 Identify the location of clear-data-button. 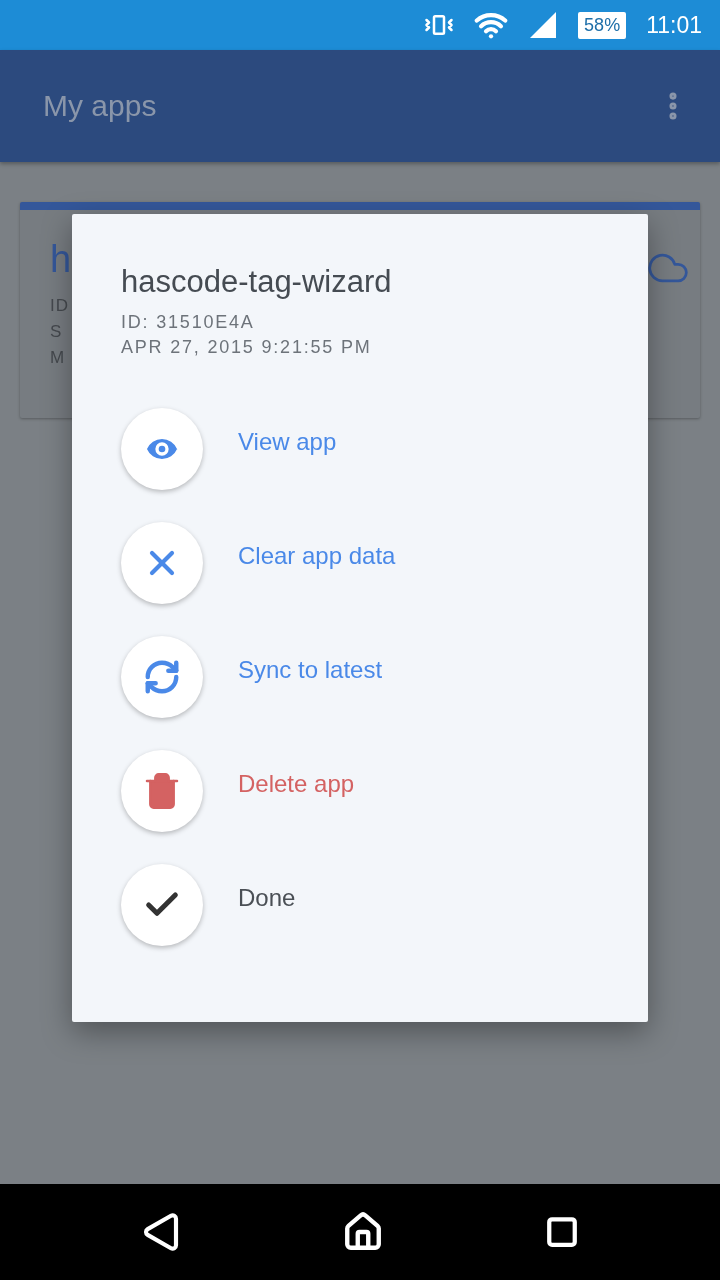
(162, 563).